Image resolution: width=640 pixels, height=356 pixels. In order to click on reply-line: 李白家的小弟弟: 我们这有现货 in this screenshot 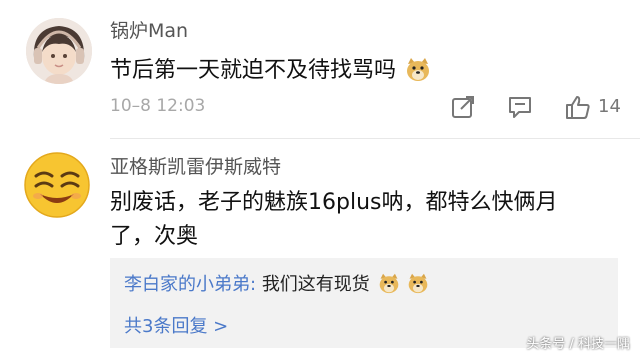, I will do `click(276, 283)`.